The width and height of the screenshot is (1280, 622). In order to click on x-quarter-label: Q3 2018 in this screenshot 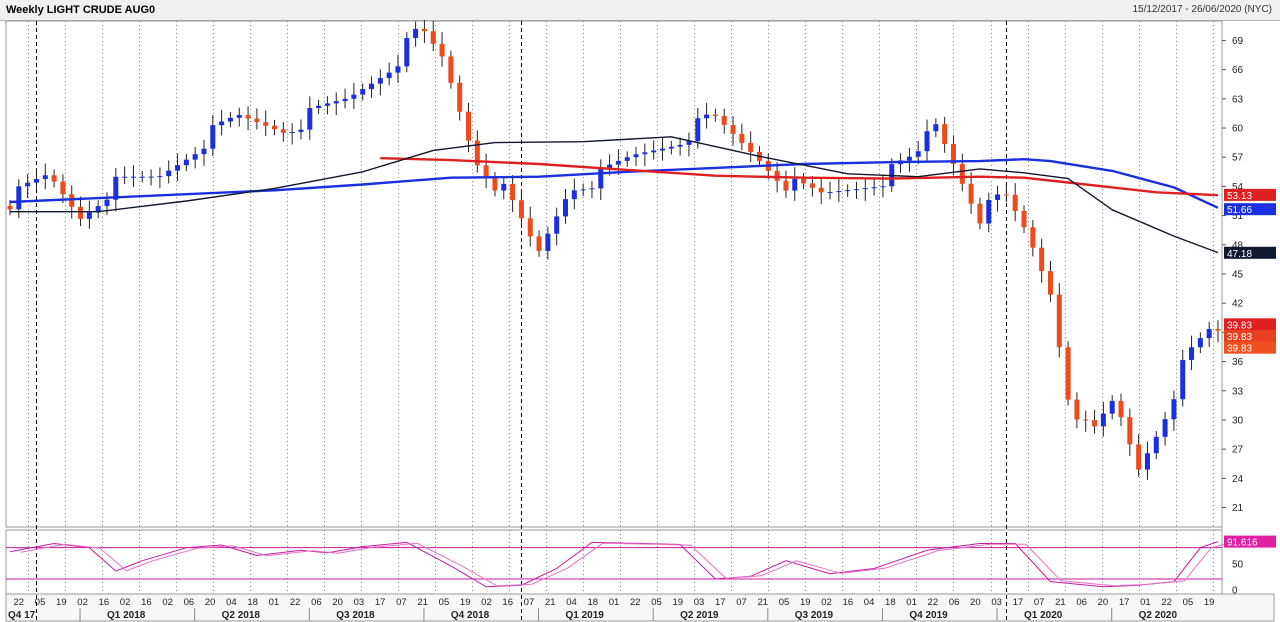, I will do `click(355, 615)`.